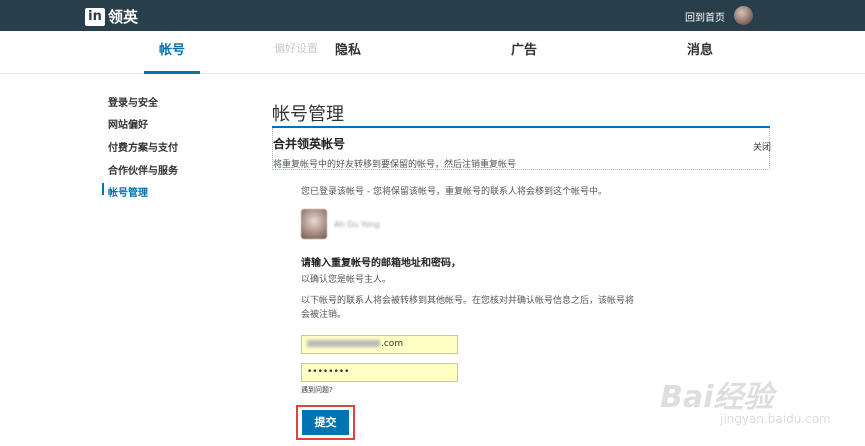  What do you see at coordinates (343, 343) in the screenshot?
I see `blurred-email` at bounding box center [343, 343].